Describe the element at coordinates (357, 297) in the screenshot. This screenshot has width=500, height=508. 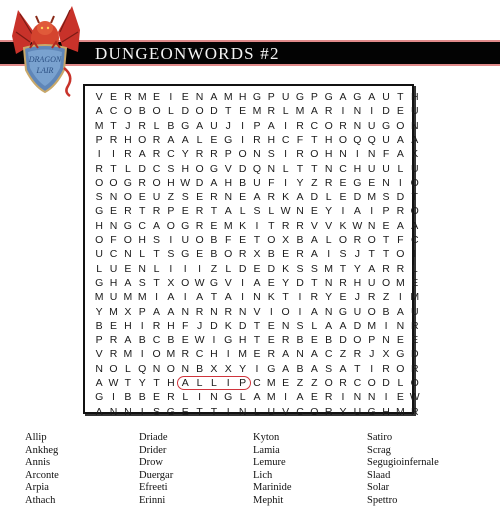
I see `grid-cell: J` at that location.